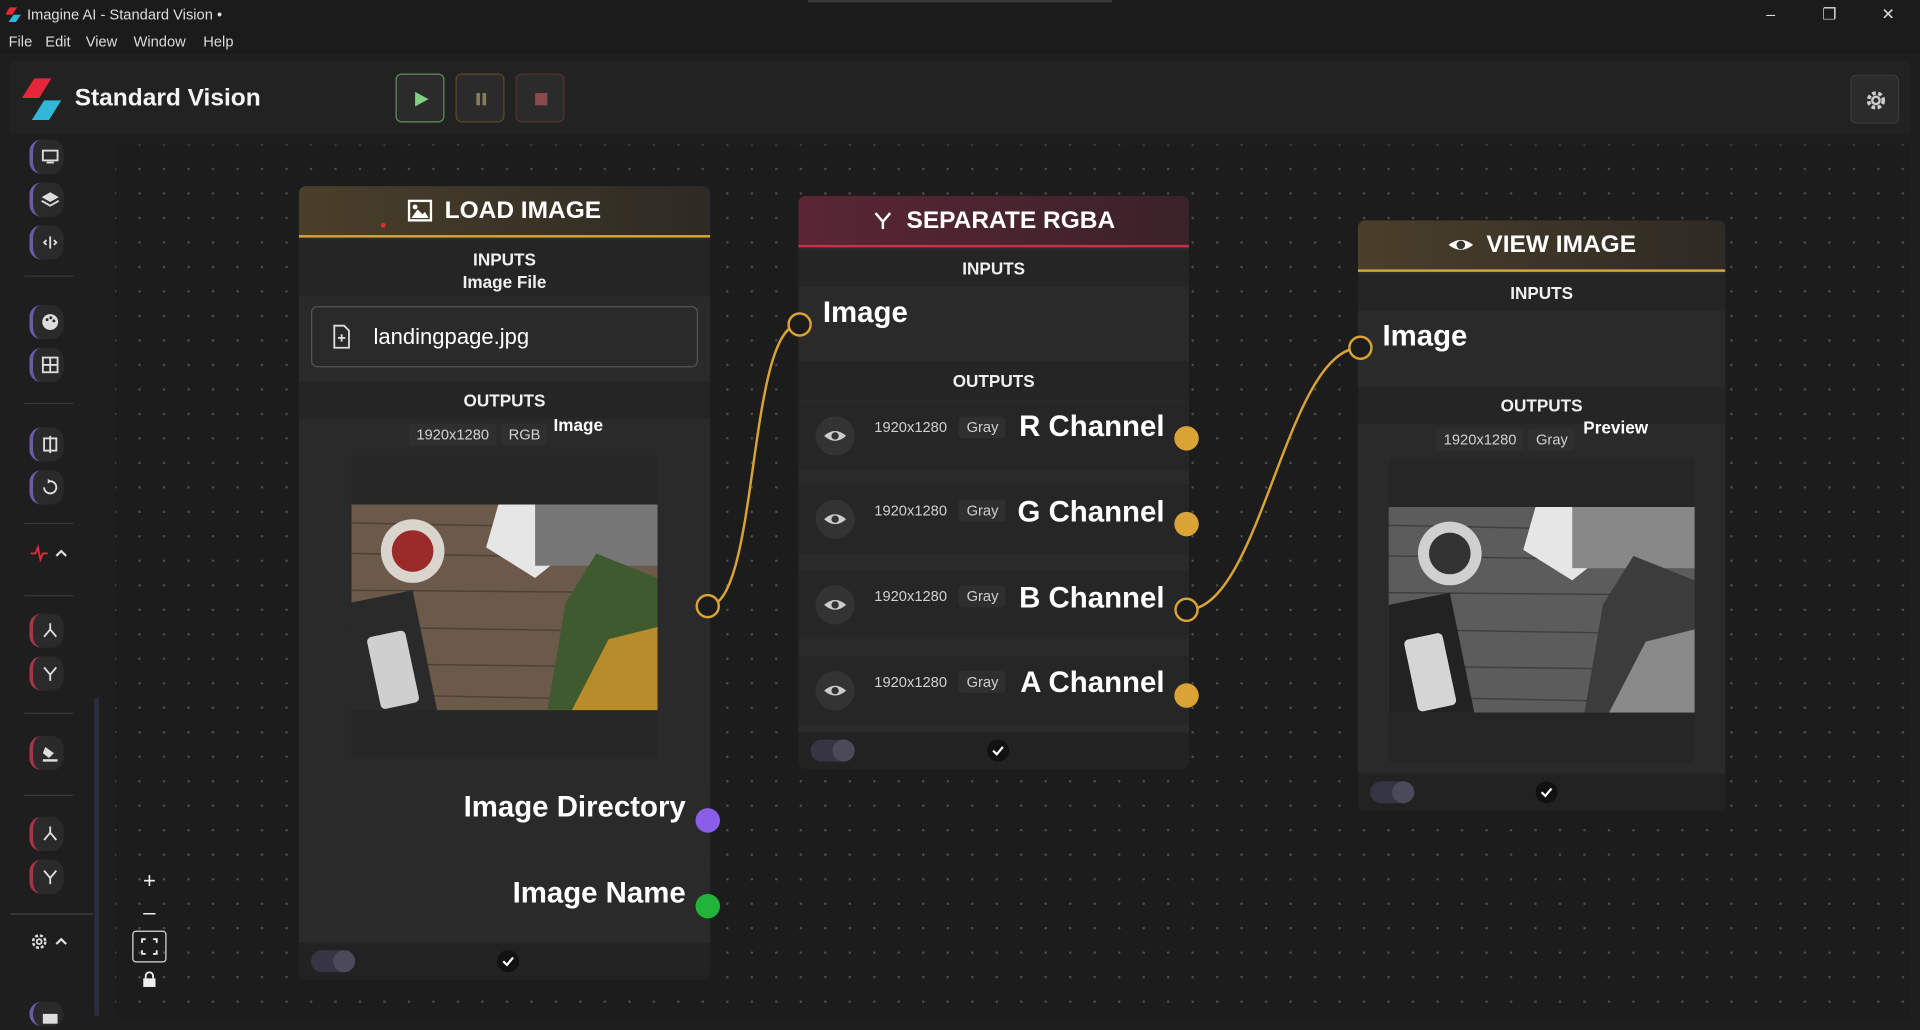  What do you see at coordinates (102, 41) in the screenshot?
I see `menu-view: View` at bounding box center [102, 41].